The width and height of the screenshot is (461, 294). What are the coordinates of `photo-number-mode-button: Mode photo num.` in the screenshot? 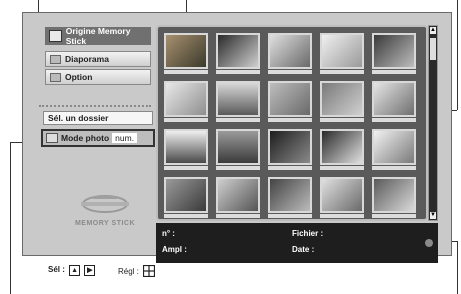 It's located at (98, 138).